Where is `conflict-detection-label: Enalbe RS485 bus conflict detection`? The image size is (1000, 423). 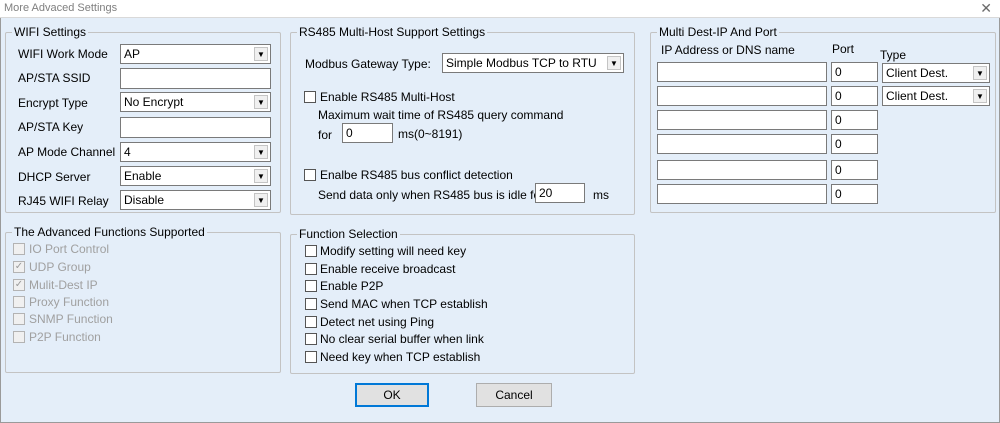 conflict-detection-label: Enalbe RS485 bus conflict detection is located at coordinates (416, 175).